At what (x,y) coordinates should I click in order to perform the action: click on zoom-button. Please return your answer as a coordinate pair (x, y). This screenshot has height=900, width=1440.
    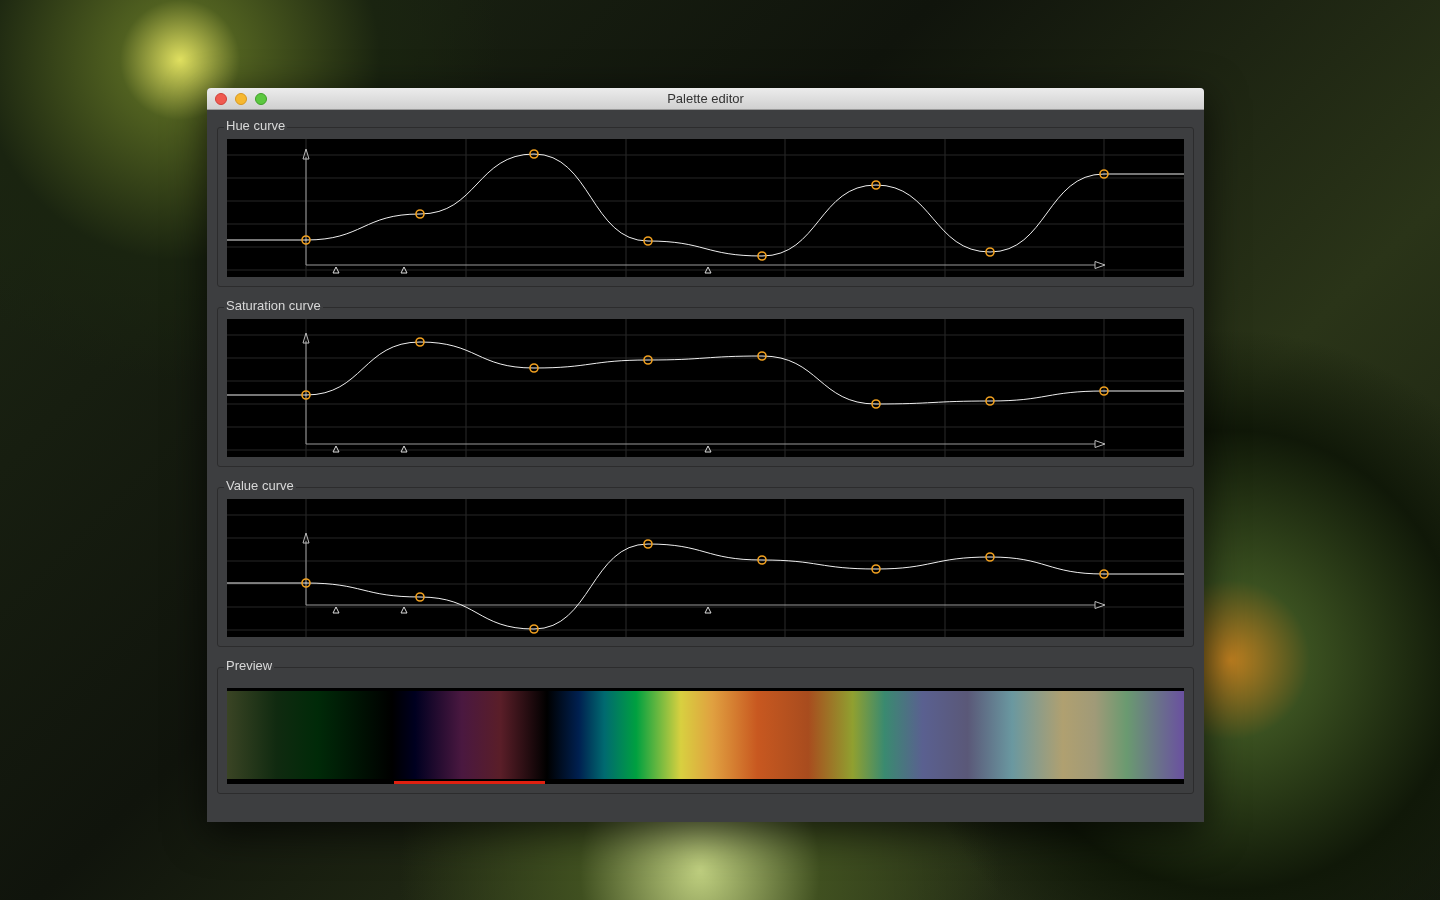
    Looking at the image, I should click on (261, 98).